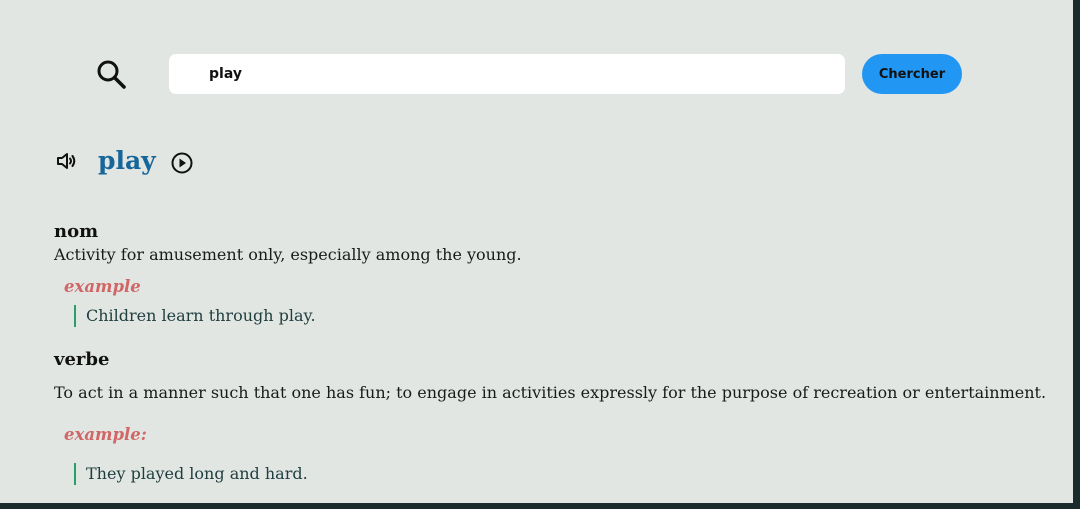 The width and height of the screenshot is (1080, 509). I want to click on search-icon, so click(112, 75).